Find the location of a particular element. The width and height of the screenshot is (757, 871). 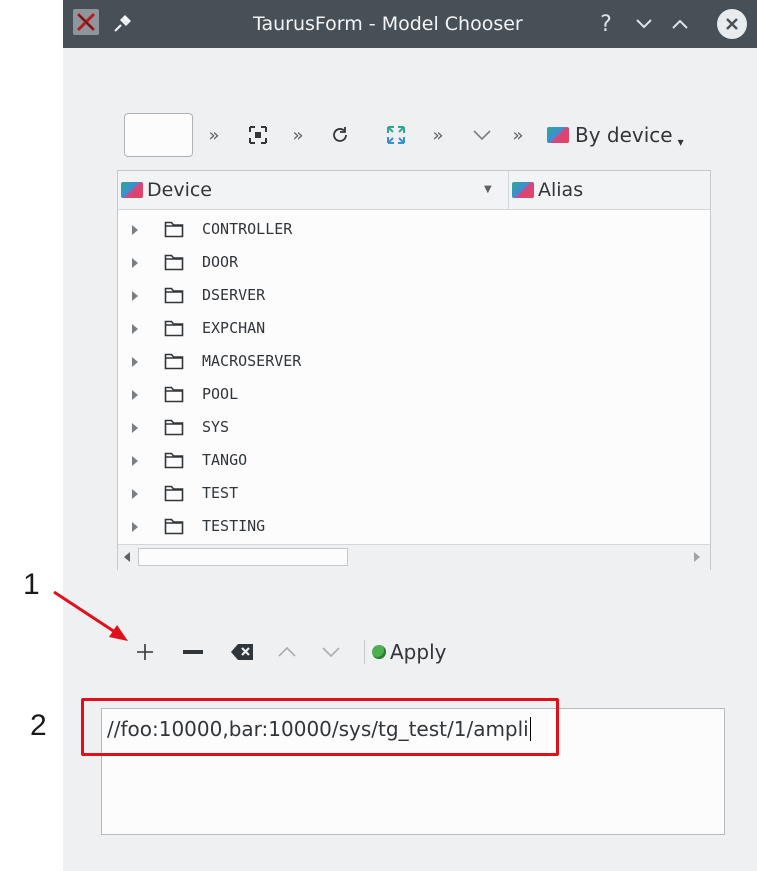

tree-row: CONTROLLER is located at coordinates (414, 229).